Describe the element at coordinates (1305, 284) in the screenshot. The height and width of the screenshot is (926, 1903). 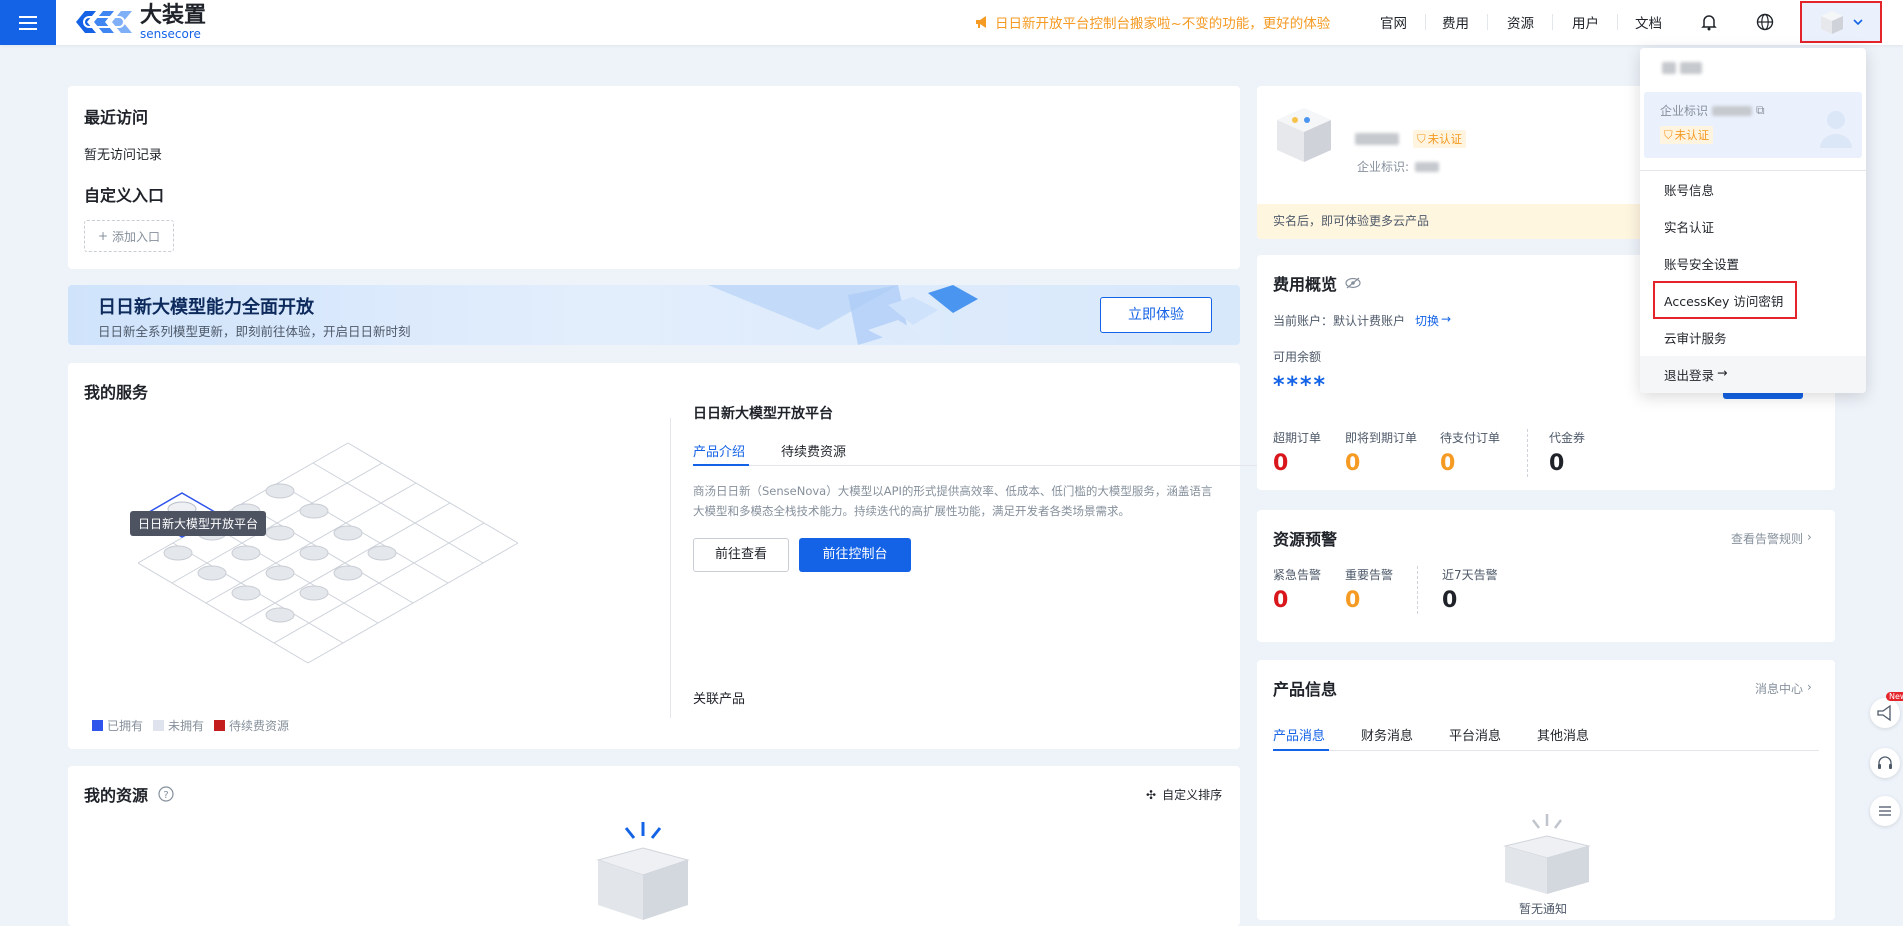
I see `billing-title: 费用概览` at that location.